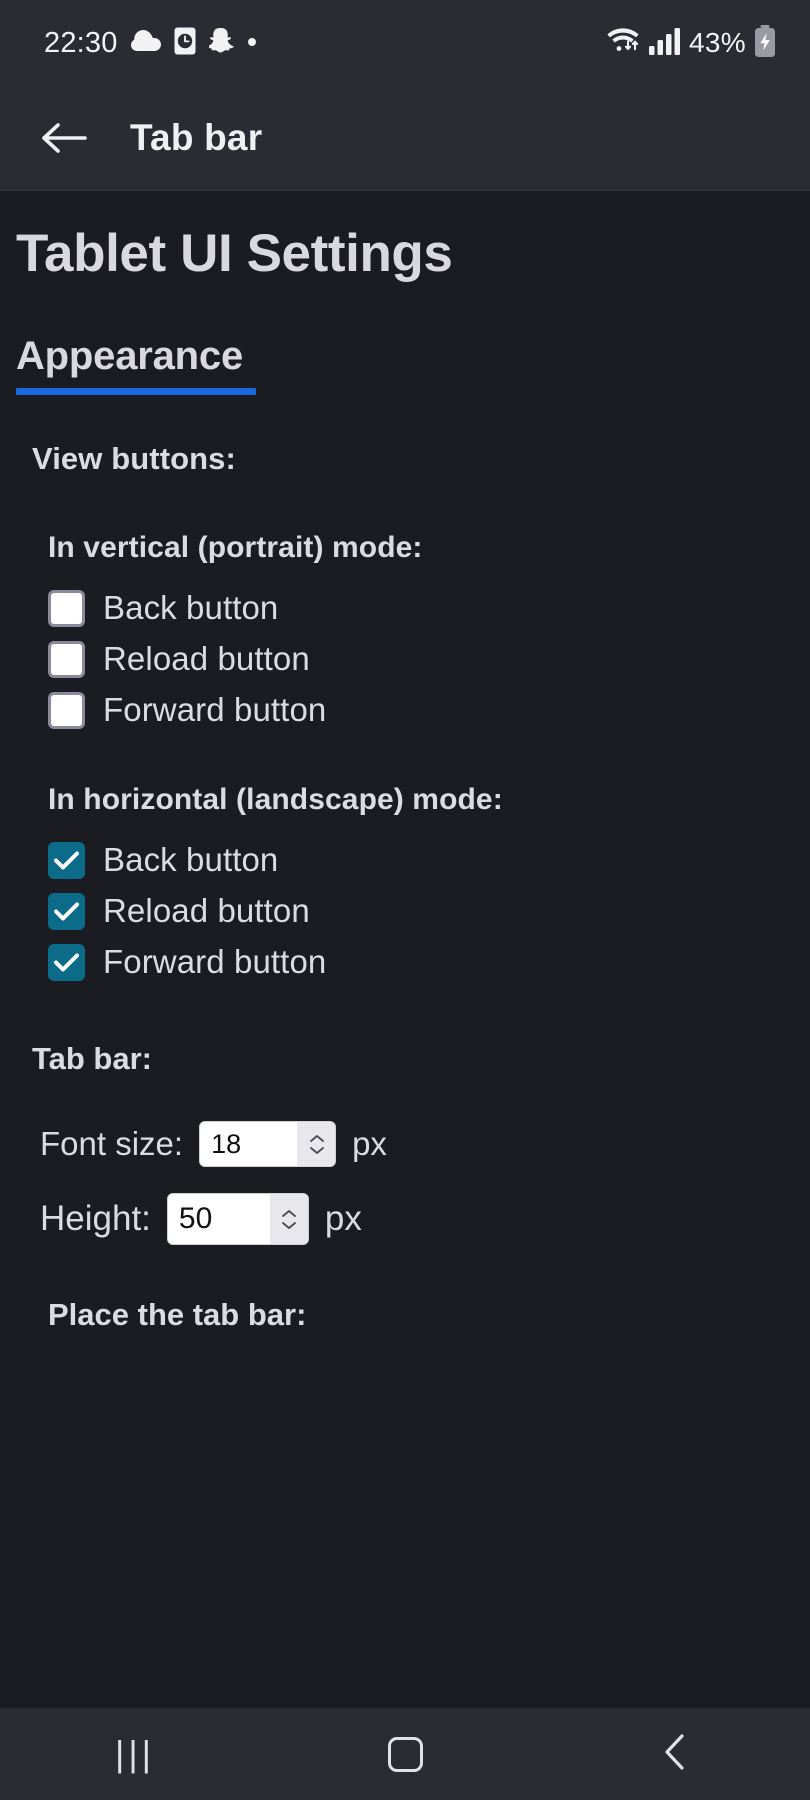 The height and width of the screenshot is (1800, 810). Describe the element at coordinates (288, 1219) in the screenshot. I see `height-spinner` at that location.